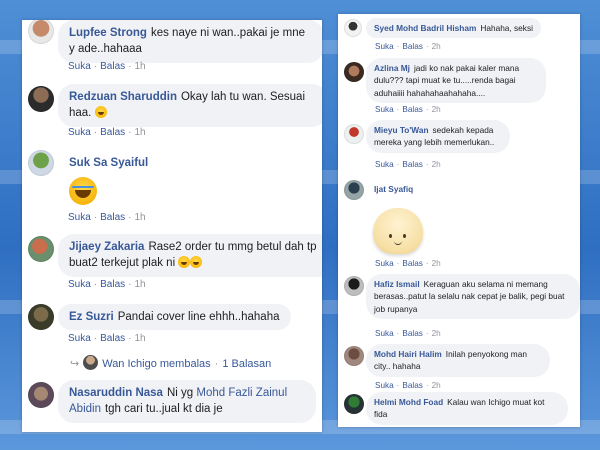 This screenshot has width=600, height=450. What do you see at coordinates (108, 33) in the screenshot?
I see `commenter-name: Lupfee Strong` at bounding box center [108, 33].